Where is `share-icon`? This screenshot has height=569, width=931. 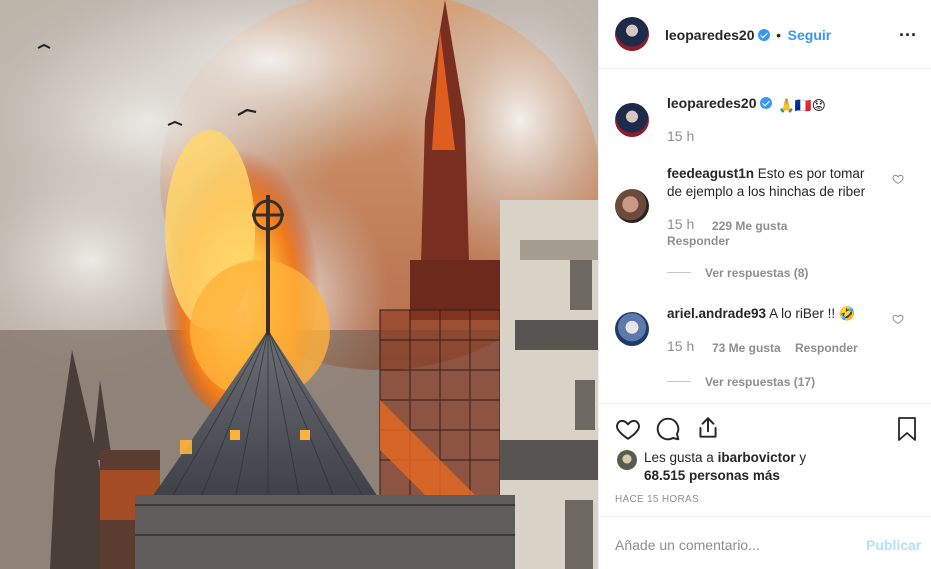 share-icon is located at coordinates (708, 428).